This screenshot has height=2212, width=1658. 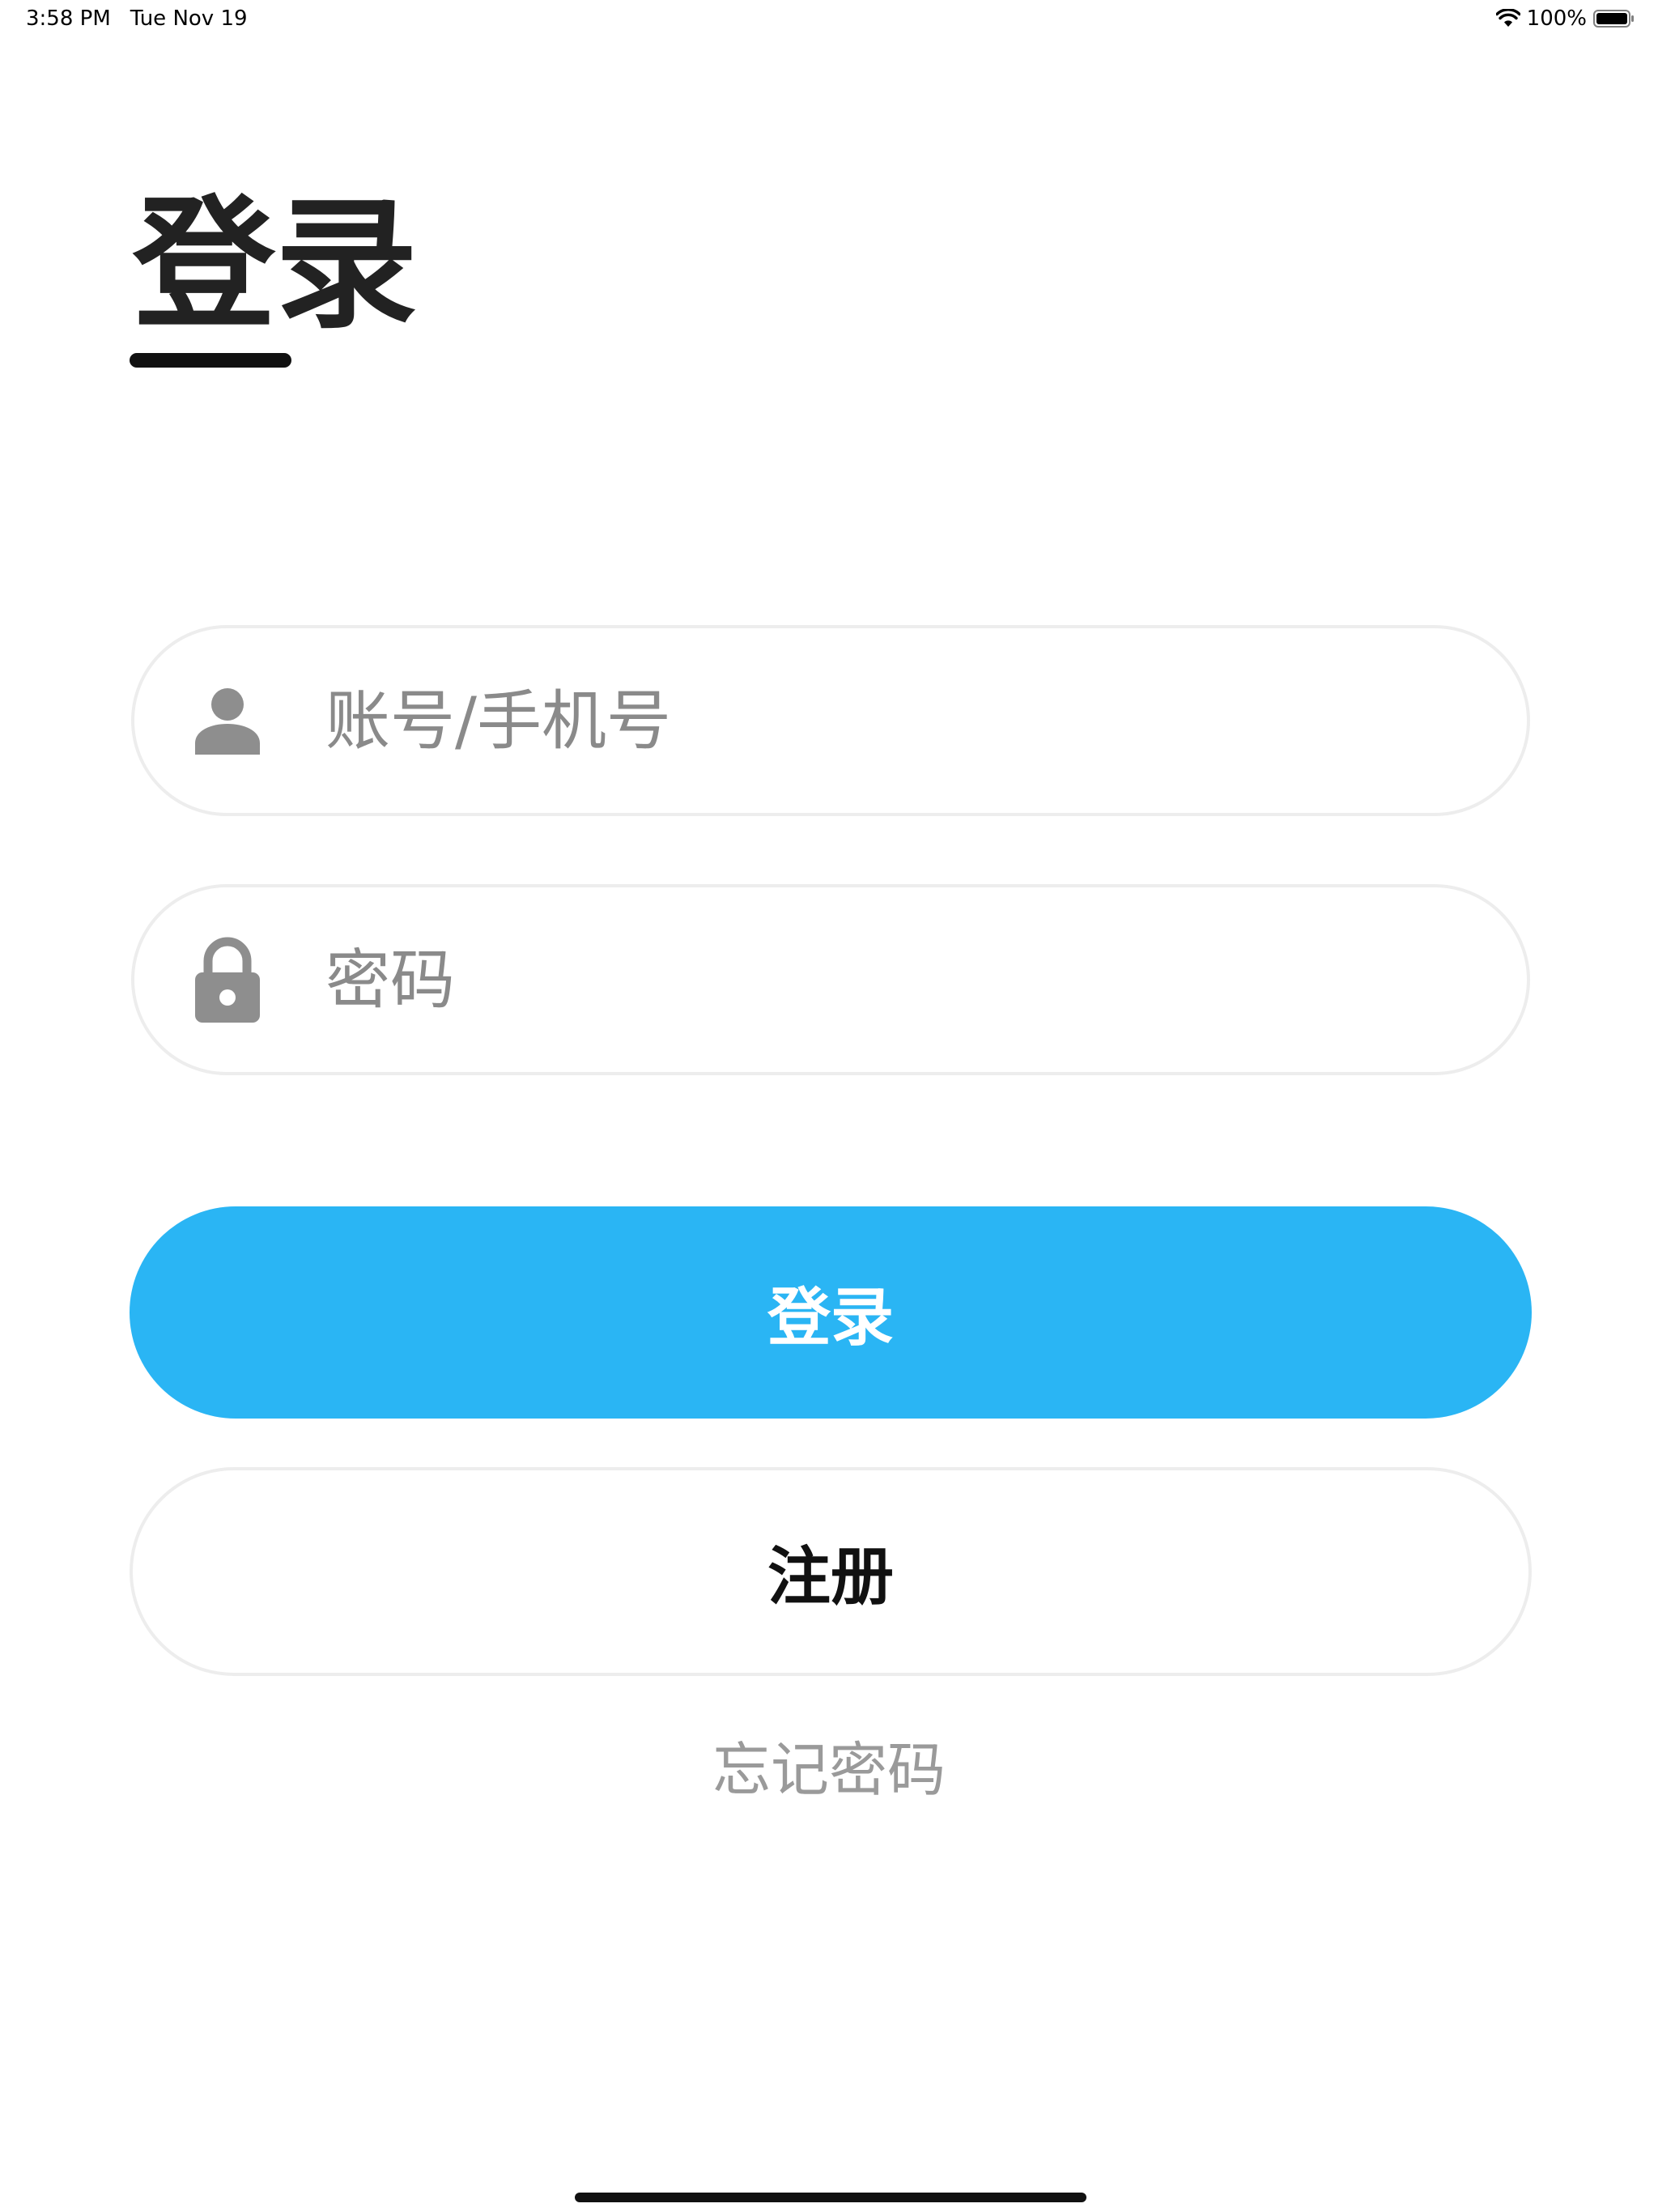 I want to click on home-indicator, so click(x=830, y=2198).